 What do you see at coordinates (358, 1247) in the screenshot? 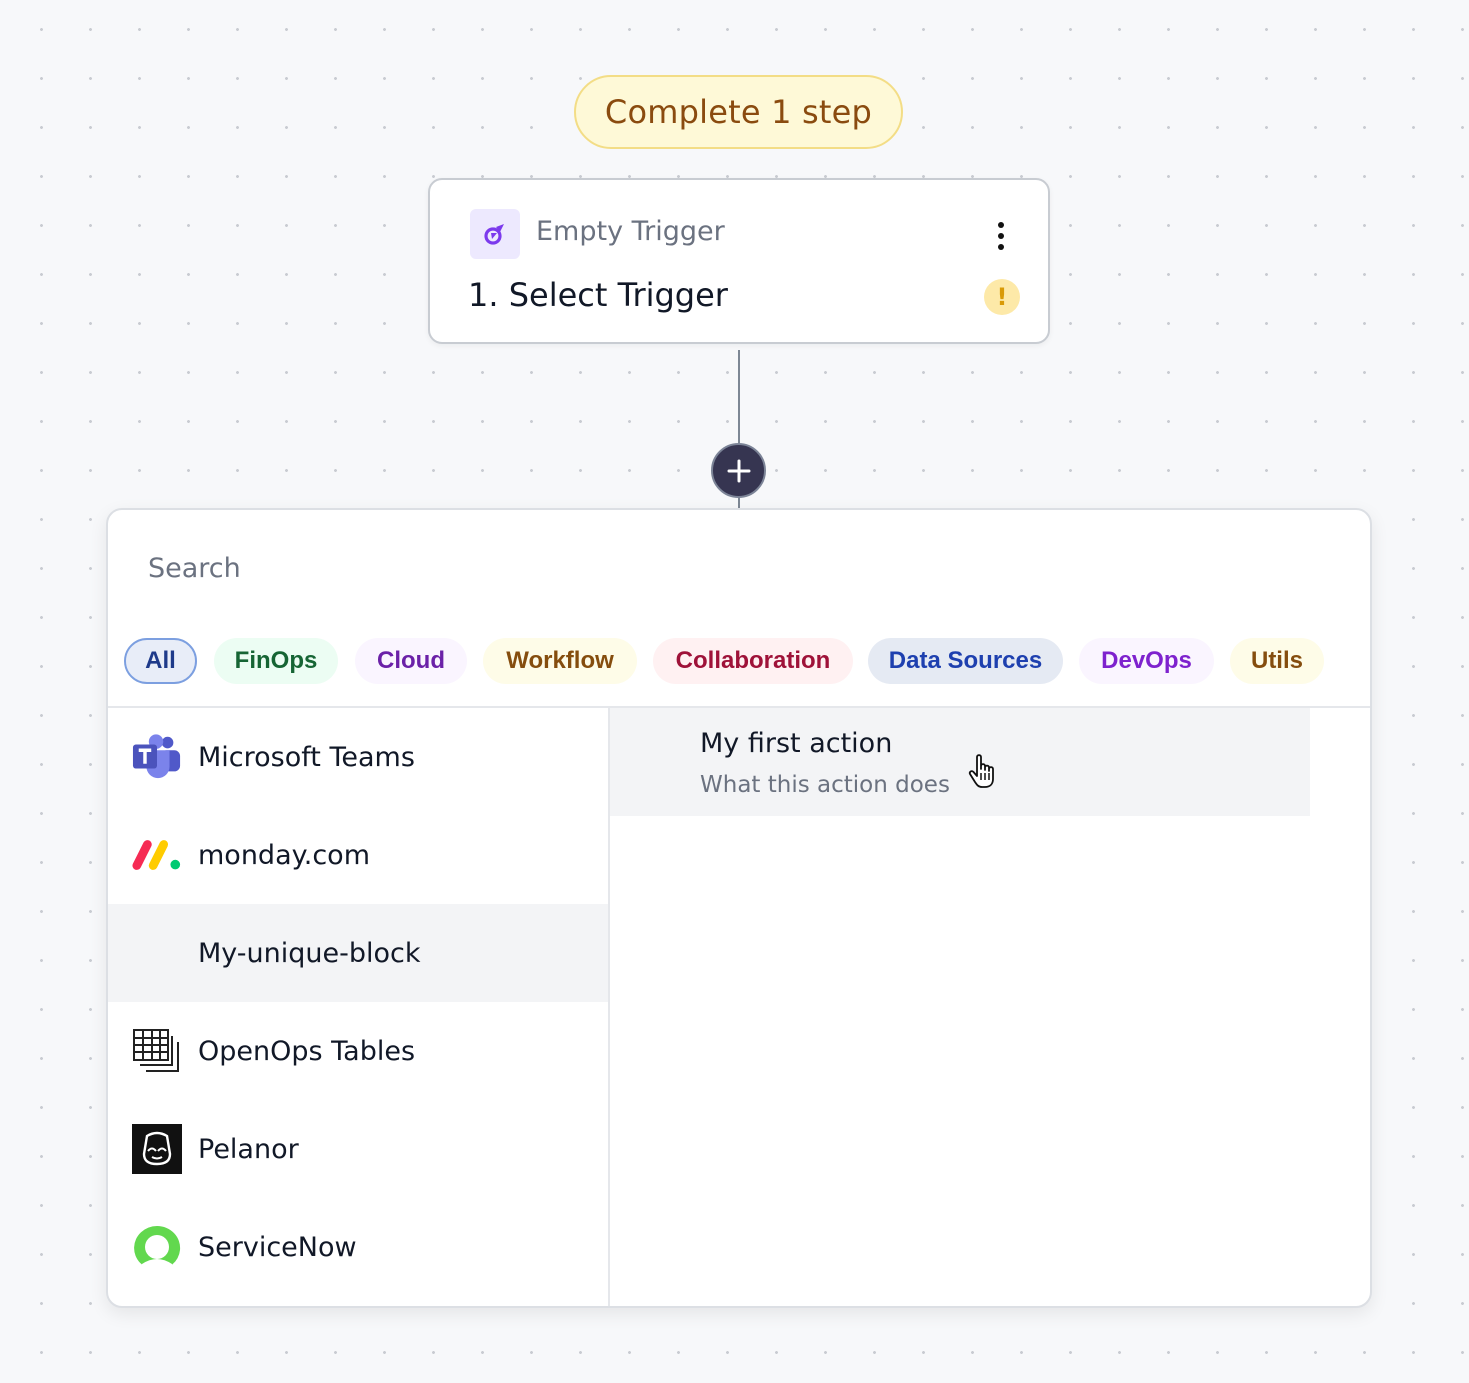
I see `block-item-servicenow: ServiceNow` at bounding box center [358, 1247].